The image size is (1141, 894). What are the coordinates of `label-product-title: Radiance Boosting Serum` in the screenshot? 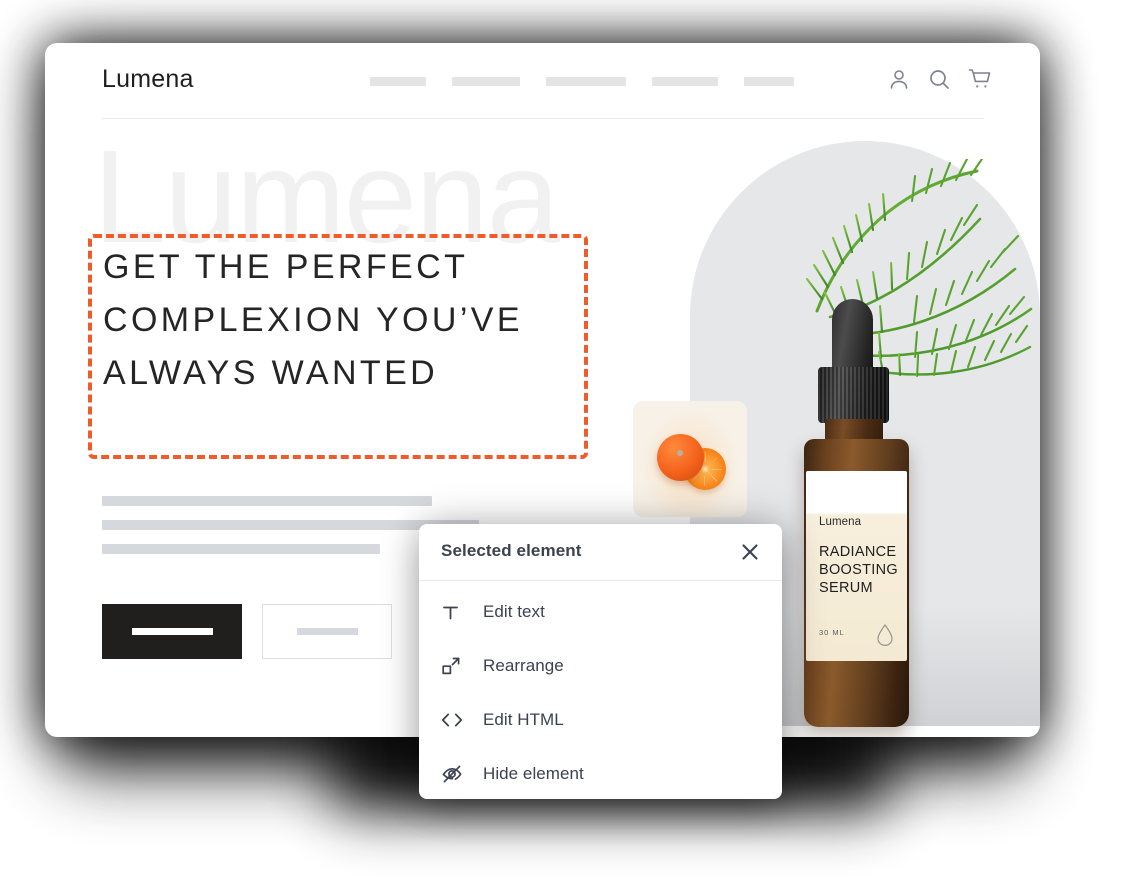 It's located at (858, 570).